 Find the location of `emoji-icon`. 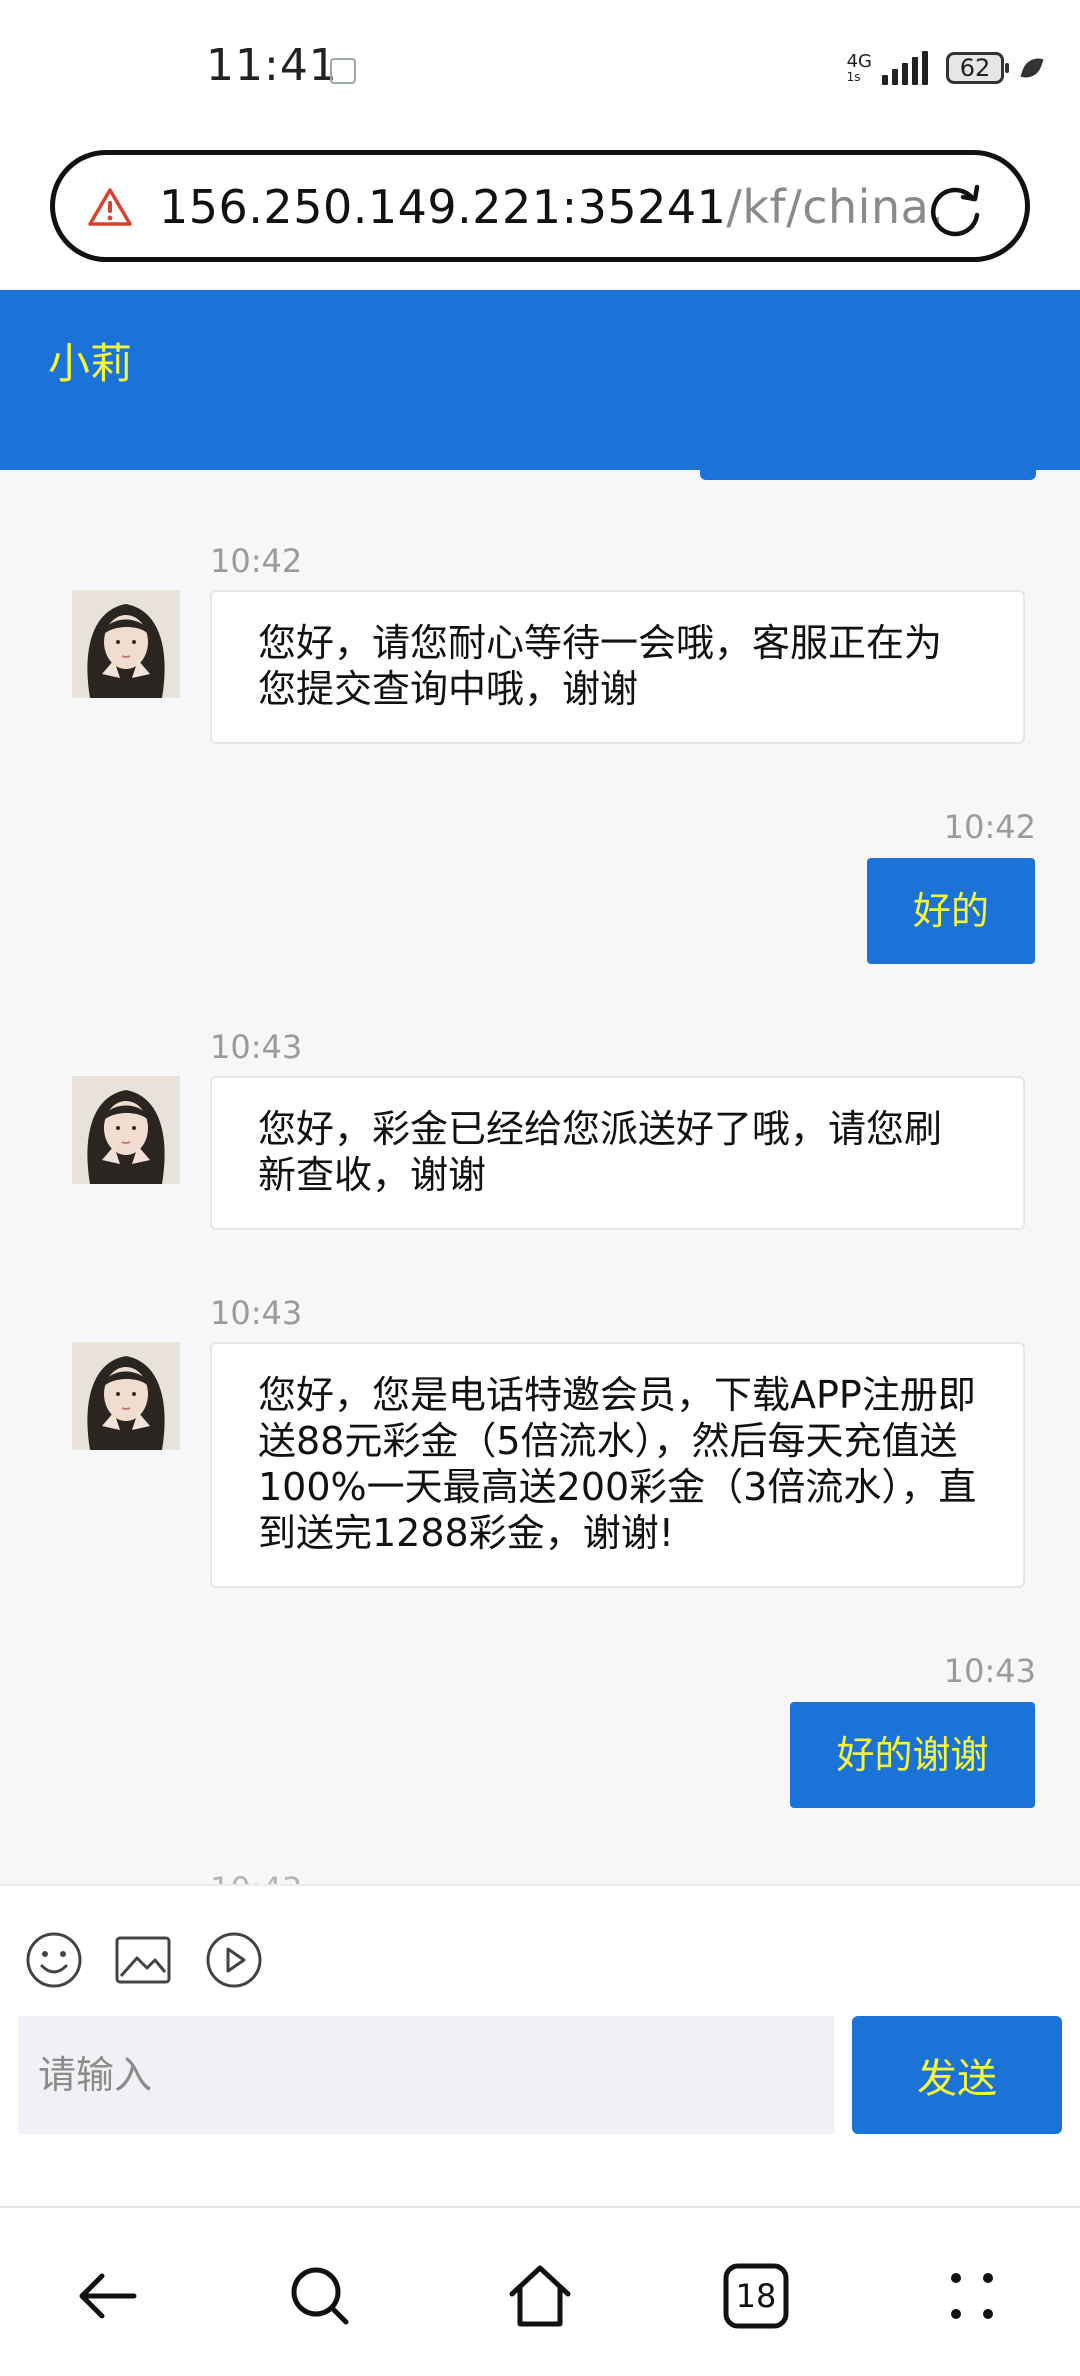

emoji-icon is located at coordinates (54, 1960).